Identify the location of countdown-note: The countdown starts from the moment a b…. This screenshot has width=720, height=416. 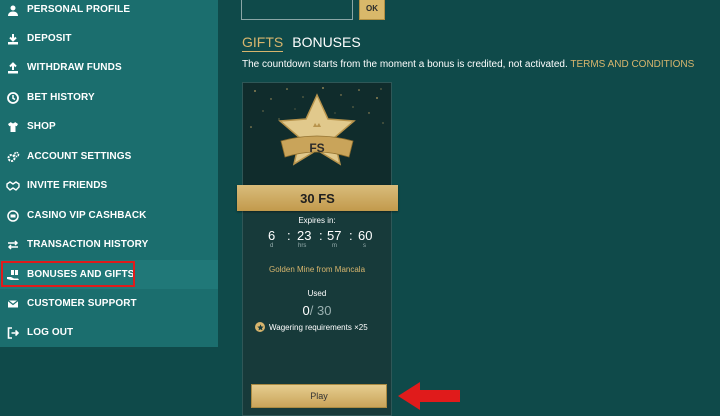
(468, 64).